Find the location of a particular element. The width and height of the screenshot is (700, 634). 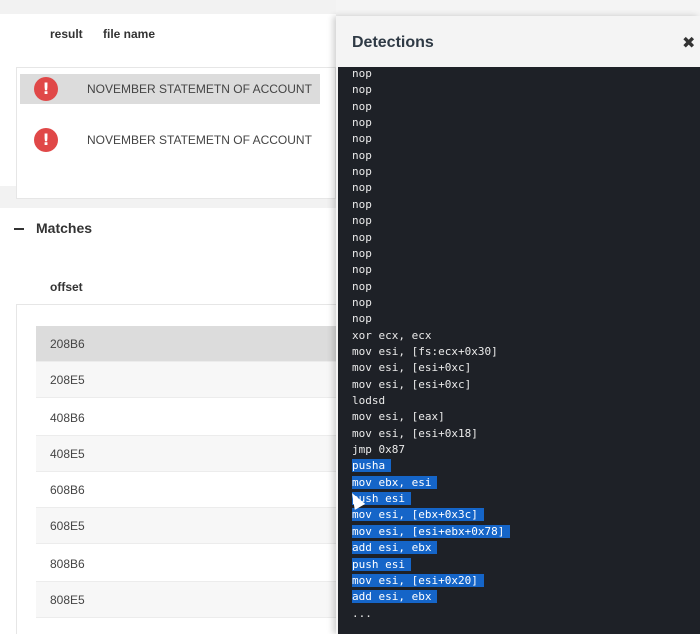

offset-row: 208E5 is located at coordinates (186, 380).